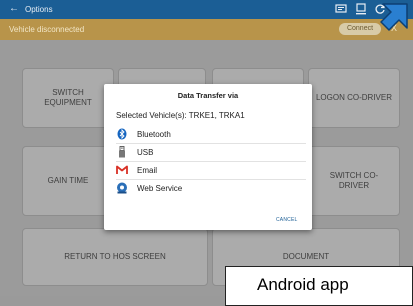 This screenshot has width=413, height=306. I want to click on transfer-icon, so click(361, 9).